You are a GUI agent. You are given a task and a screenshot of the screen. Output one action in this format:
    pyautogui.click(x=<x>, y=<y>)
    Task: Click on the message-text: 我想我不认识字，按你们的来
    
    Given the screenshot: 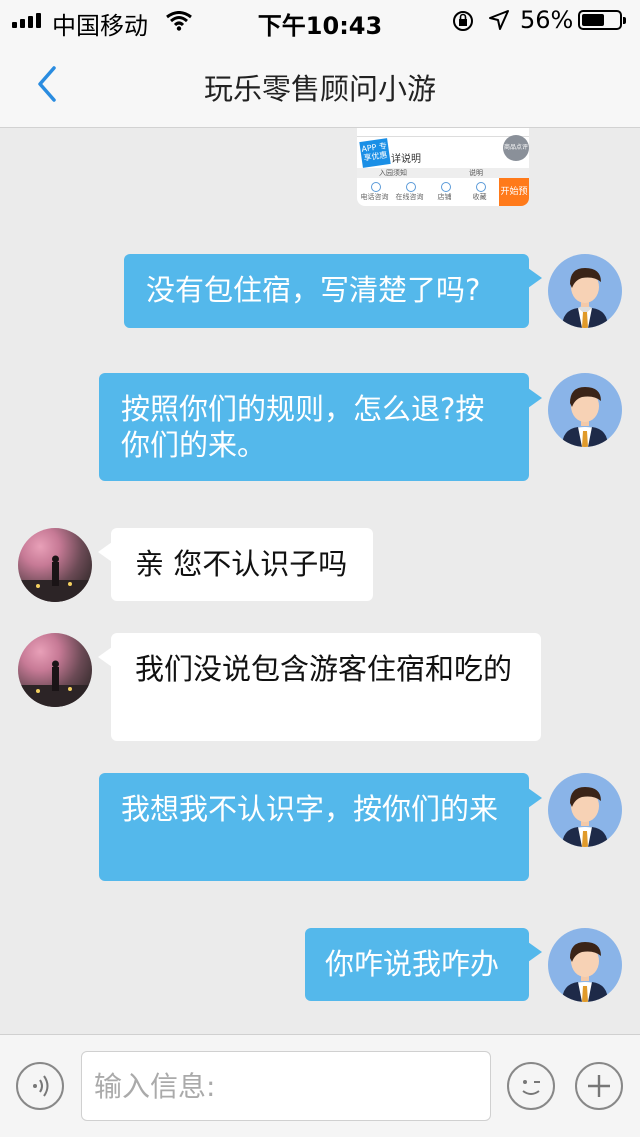 What is the action you would take?
    pyautogui.click(x=310, y=809)
    